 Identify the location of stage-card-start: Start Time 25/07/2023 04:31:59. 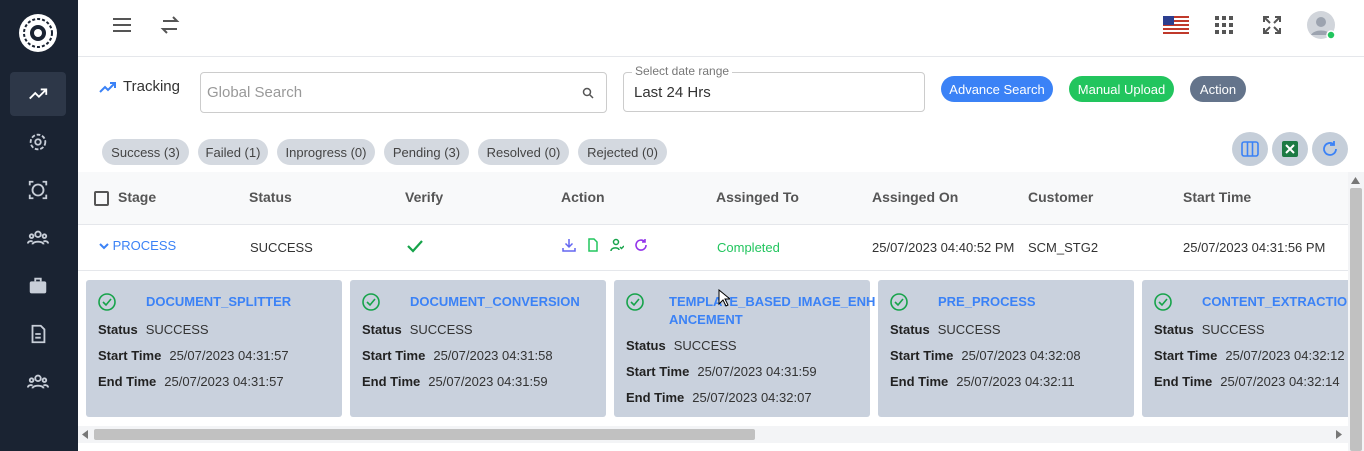
(721, 371).